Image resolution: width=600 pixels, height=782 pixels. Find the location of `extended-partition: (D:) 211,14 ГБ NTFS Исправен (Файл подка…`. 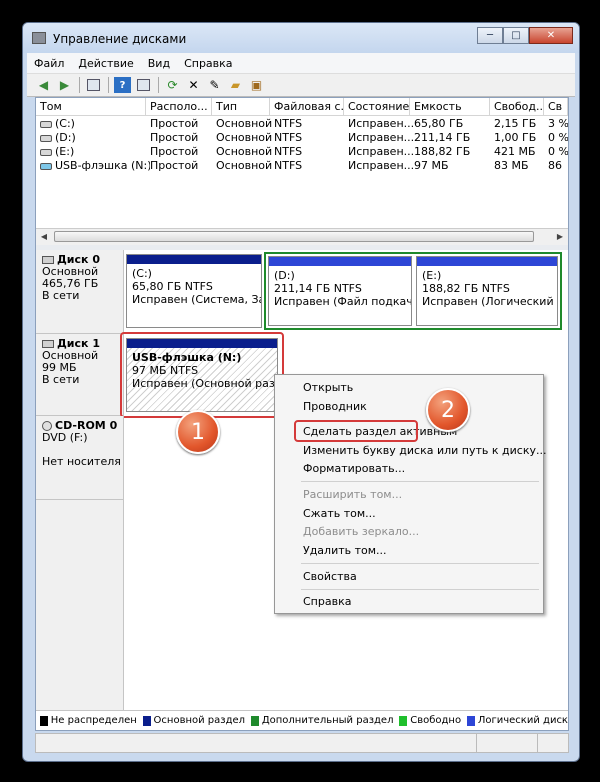

extended-partition: (D:) 211,14 ГБ NTFS Исправен (Файл подка… is located at coordinates (413, 291).